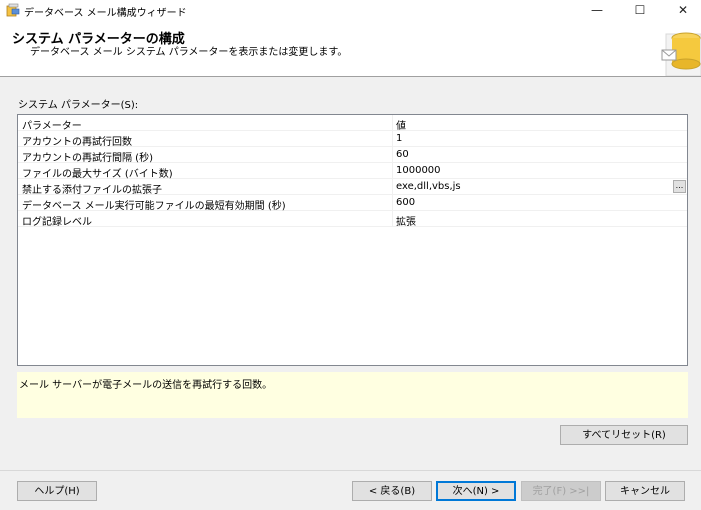 The image size is (701, 510). What do you see at coordinates (352, 155) in the screenshot?
I see `table-row: アカウントの再試行間隔 (秒) 60` at bounding box center [352, 155].